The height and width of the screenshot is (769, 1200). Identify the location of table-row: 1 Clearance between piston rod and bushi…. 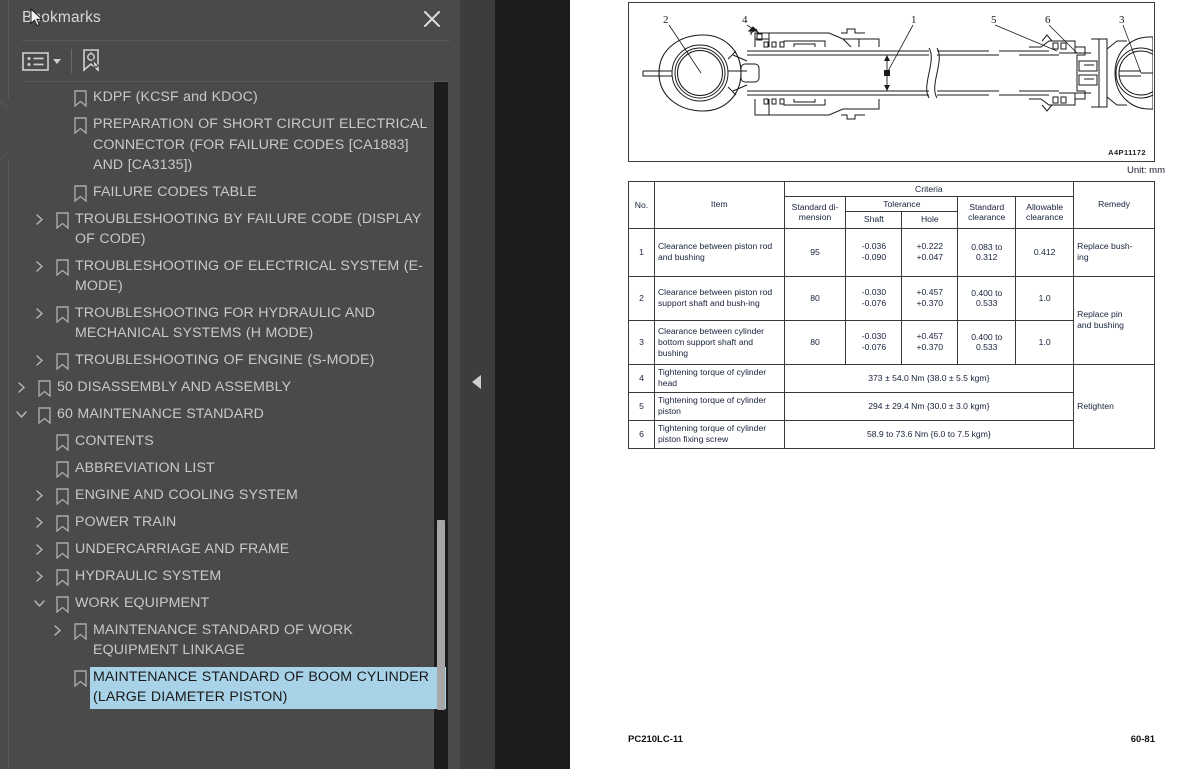
(891, 252).